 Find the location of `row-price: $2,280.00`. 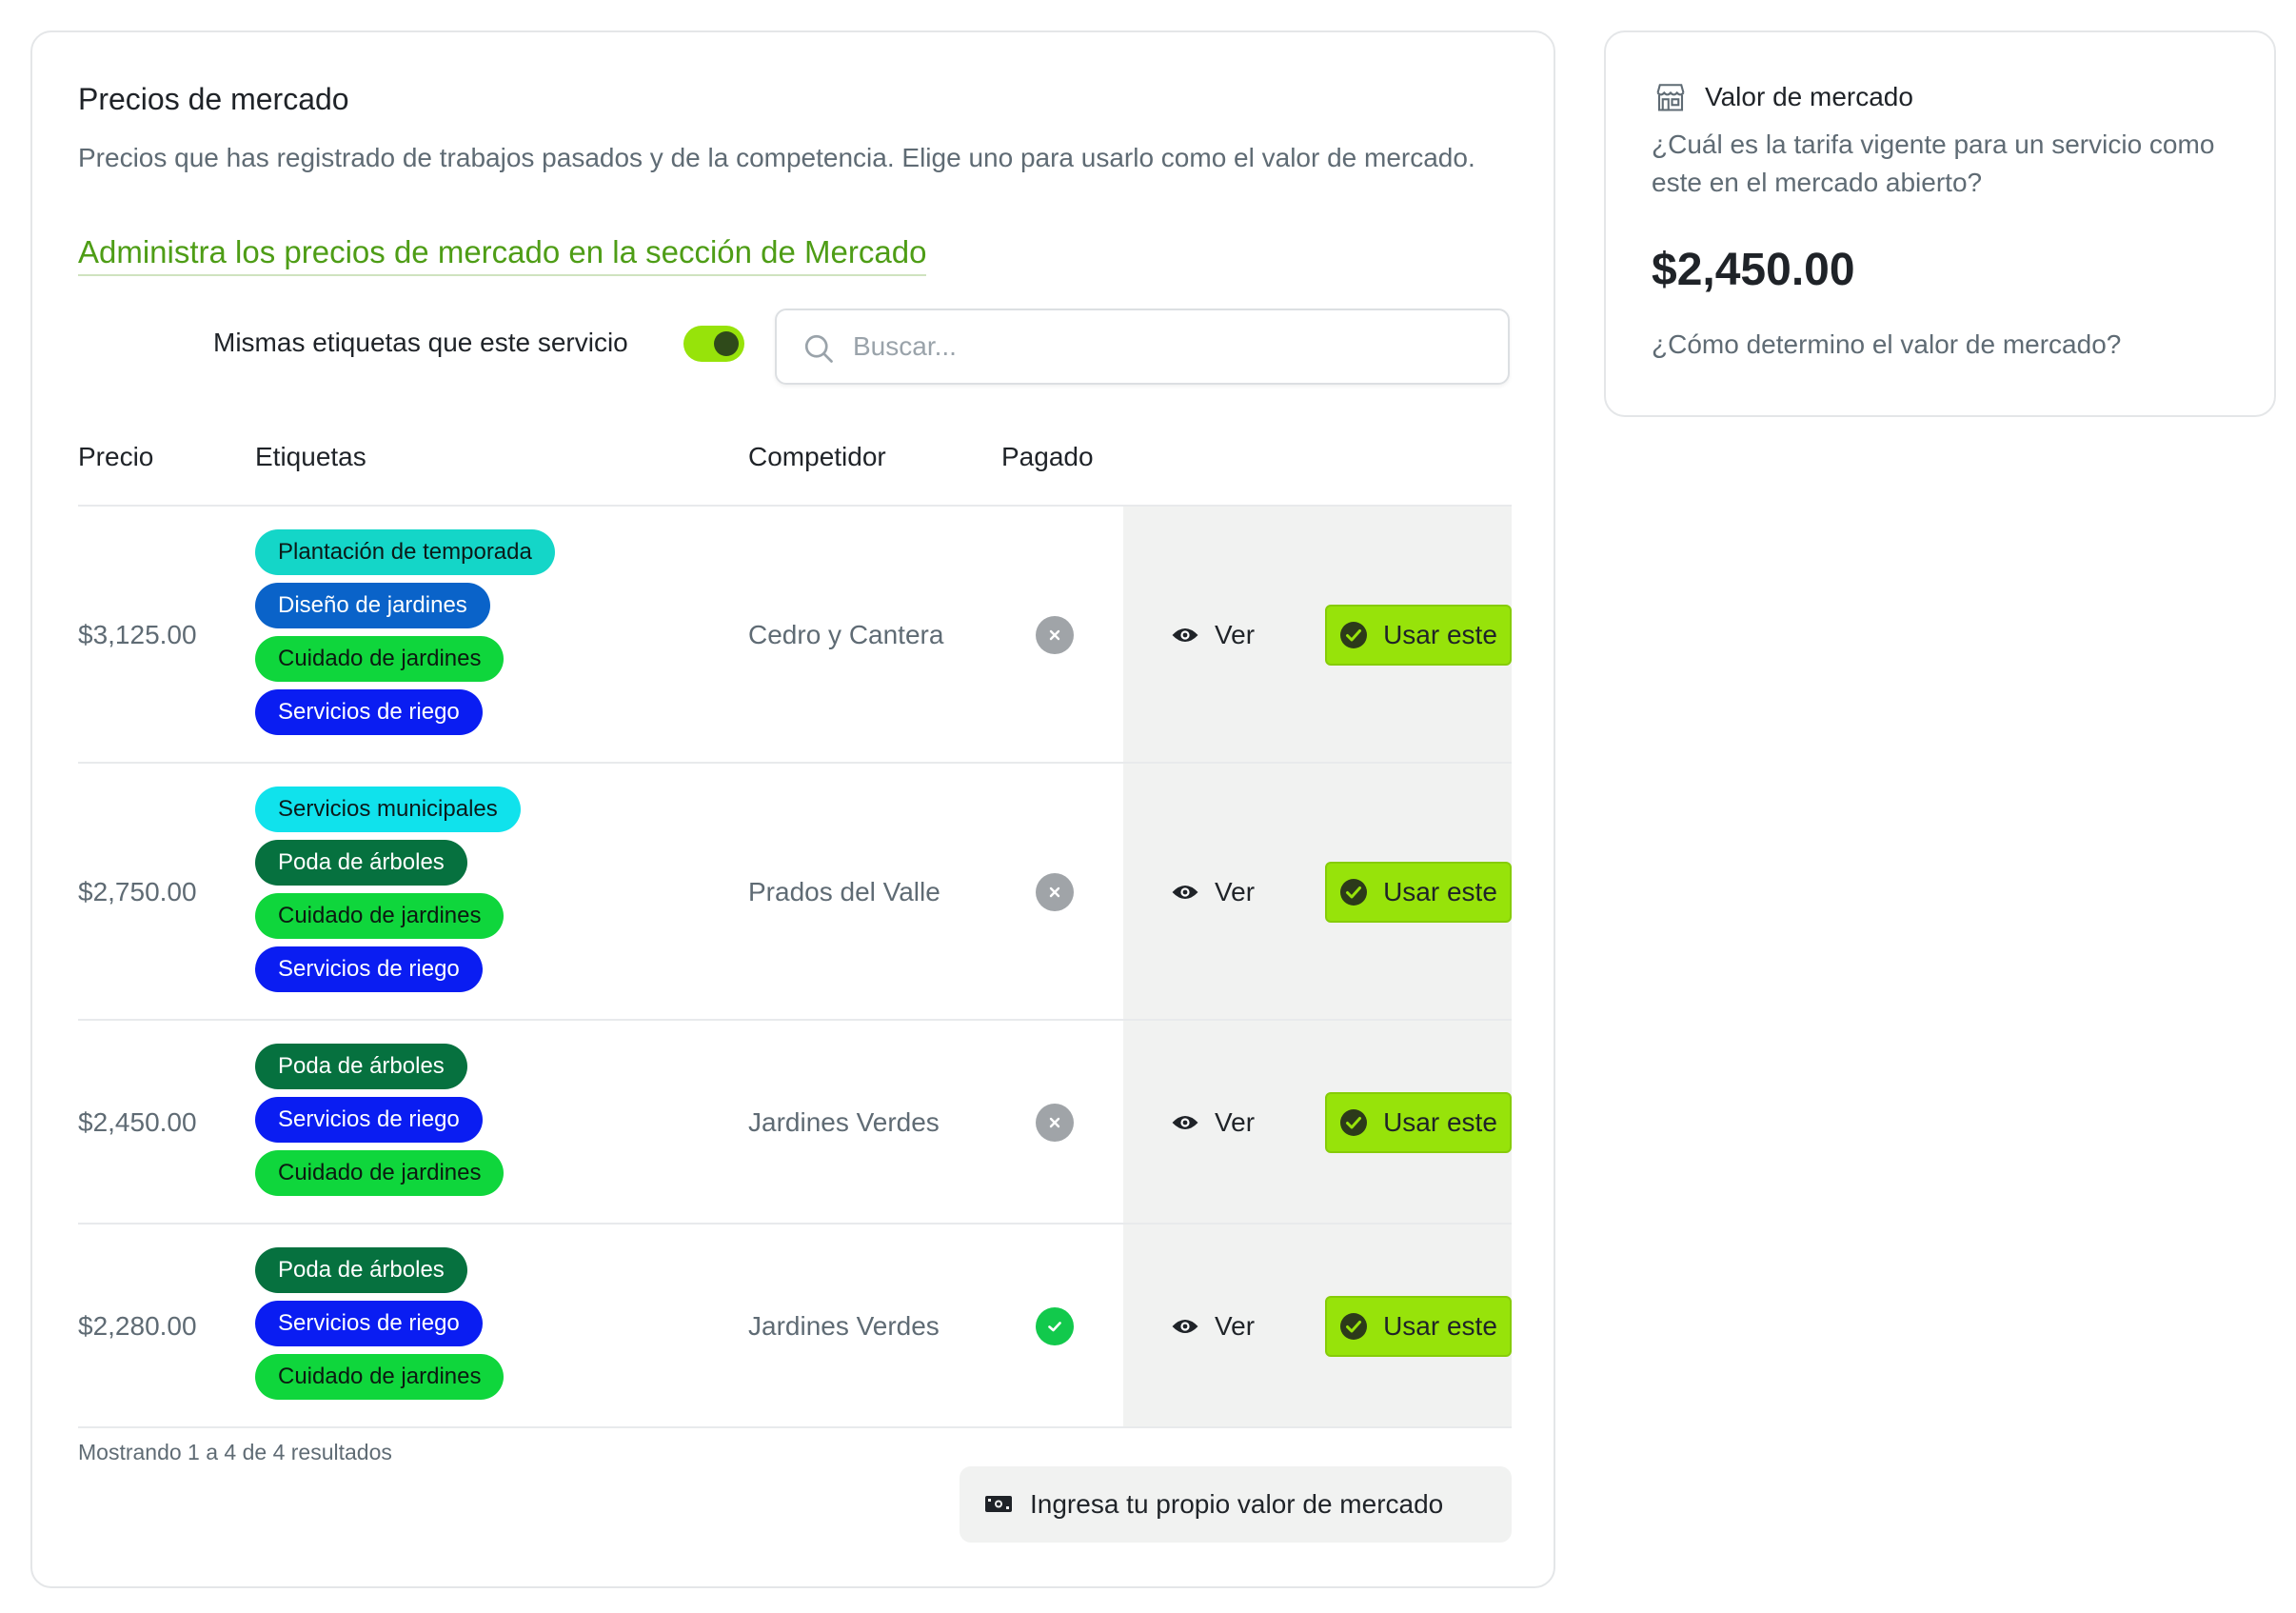

row-price: $2,280.00 is located at coordinates (137, 1326).